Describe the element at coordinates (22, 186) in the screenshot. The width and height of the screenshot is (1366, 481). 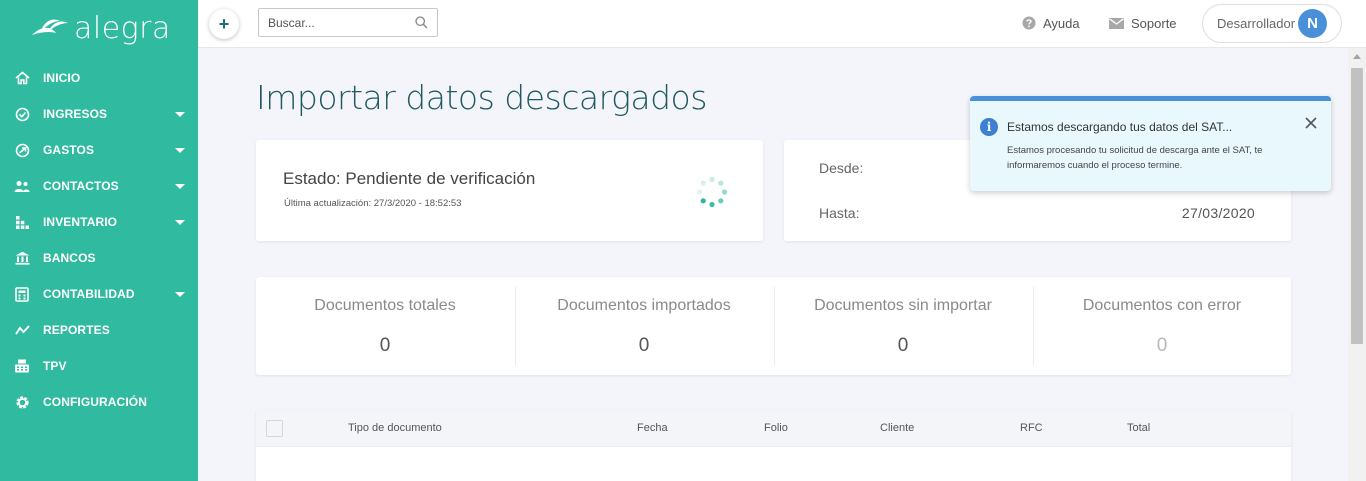
I see `contacts-icon` at that location.